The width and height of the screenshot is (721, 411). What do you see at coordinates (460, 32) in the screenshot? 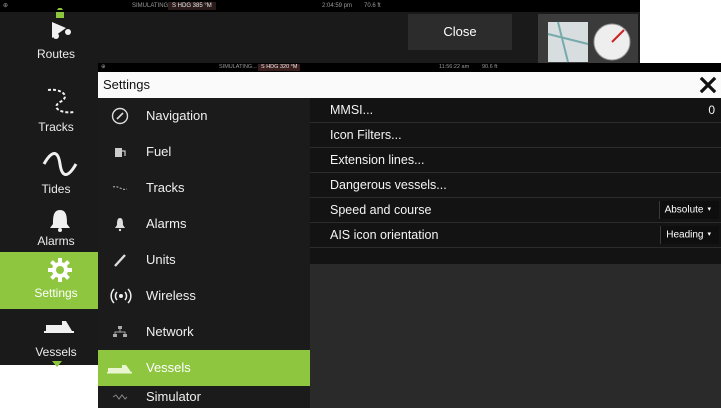
I see `close-button: Close` at bounding box center [460, 32].